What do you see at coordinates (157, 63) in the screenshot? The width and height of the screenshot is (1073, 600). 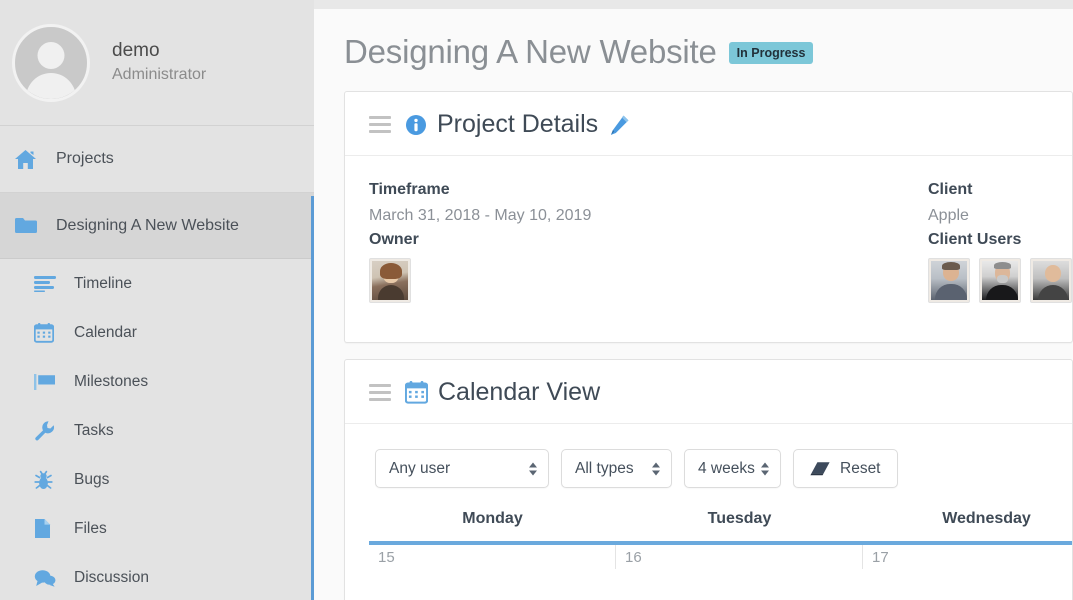 I see `user-profile: demo Administrator` at bounding box center [157, 63].